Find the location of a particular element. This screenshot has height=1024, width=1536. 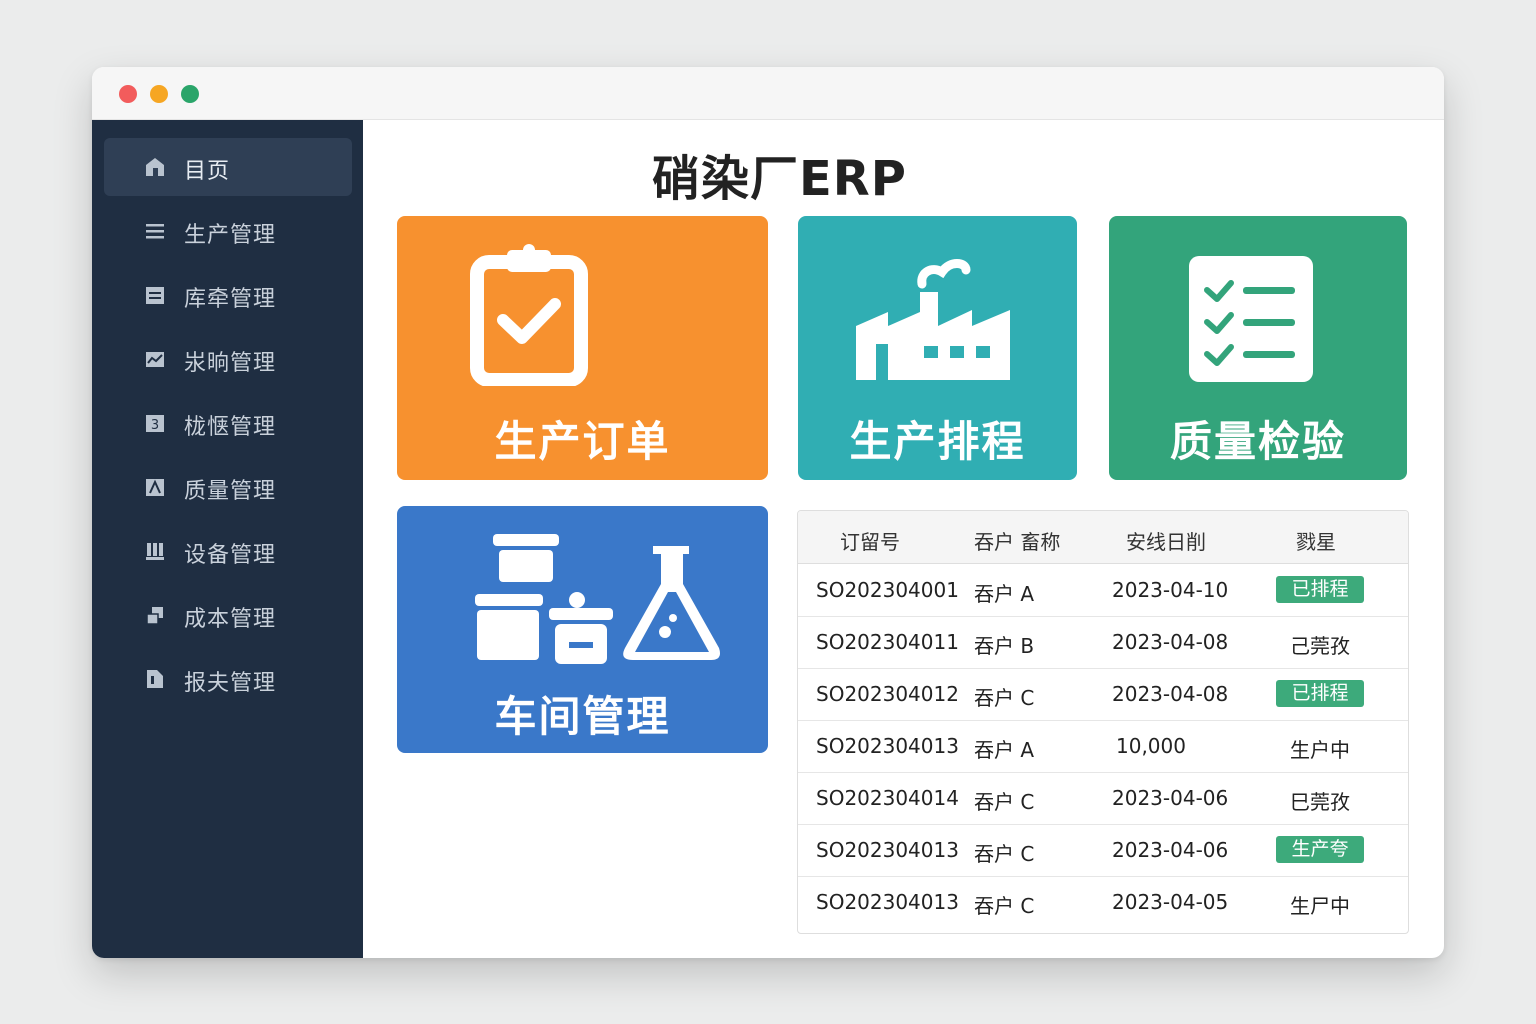

sidebar-item-label: 生产管理 is located at coordinates (230, 235).